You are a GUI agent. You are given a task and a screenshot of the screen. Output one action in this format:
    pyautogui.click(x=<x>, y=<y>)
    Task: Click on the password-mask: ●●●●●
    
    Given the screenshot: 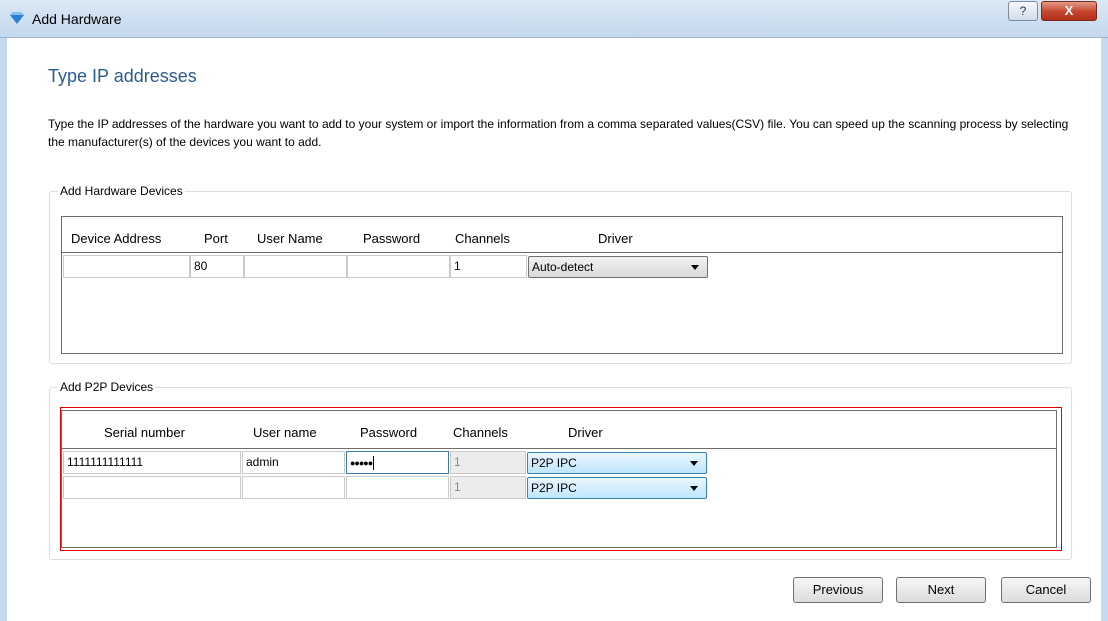 What is the action you would take?
    pyautogui.click(x=361, y=463)
    